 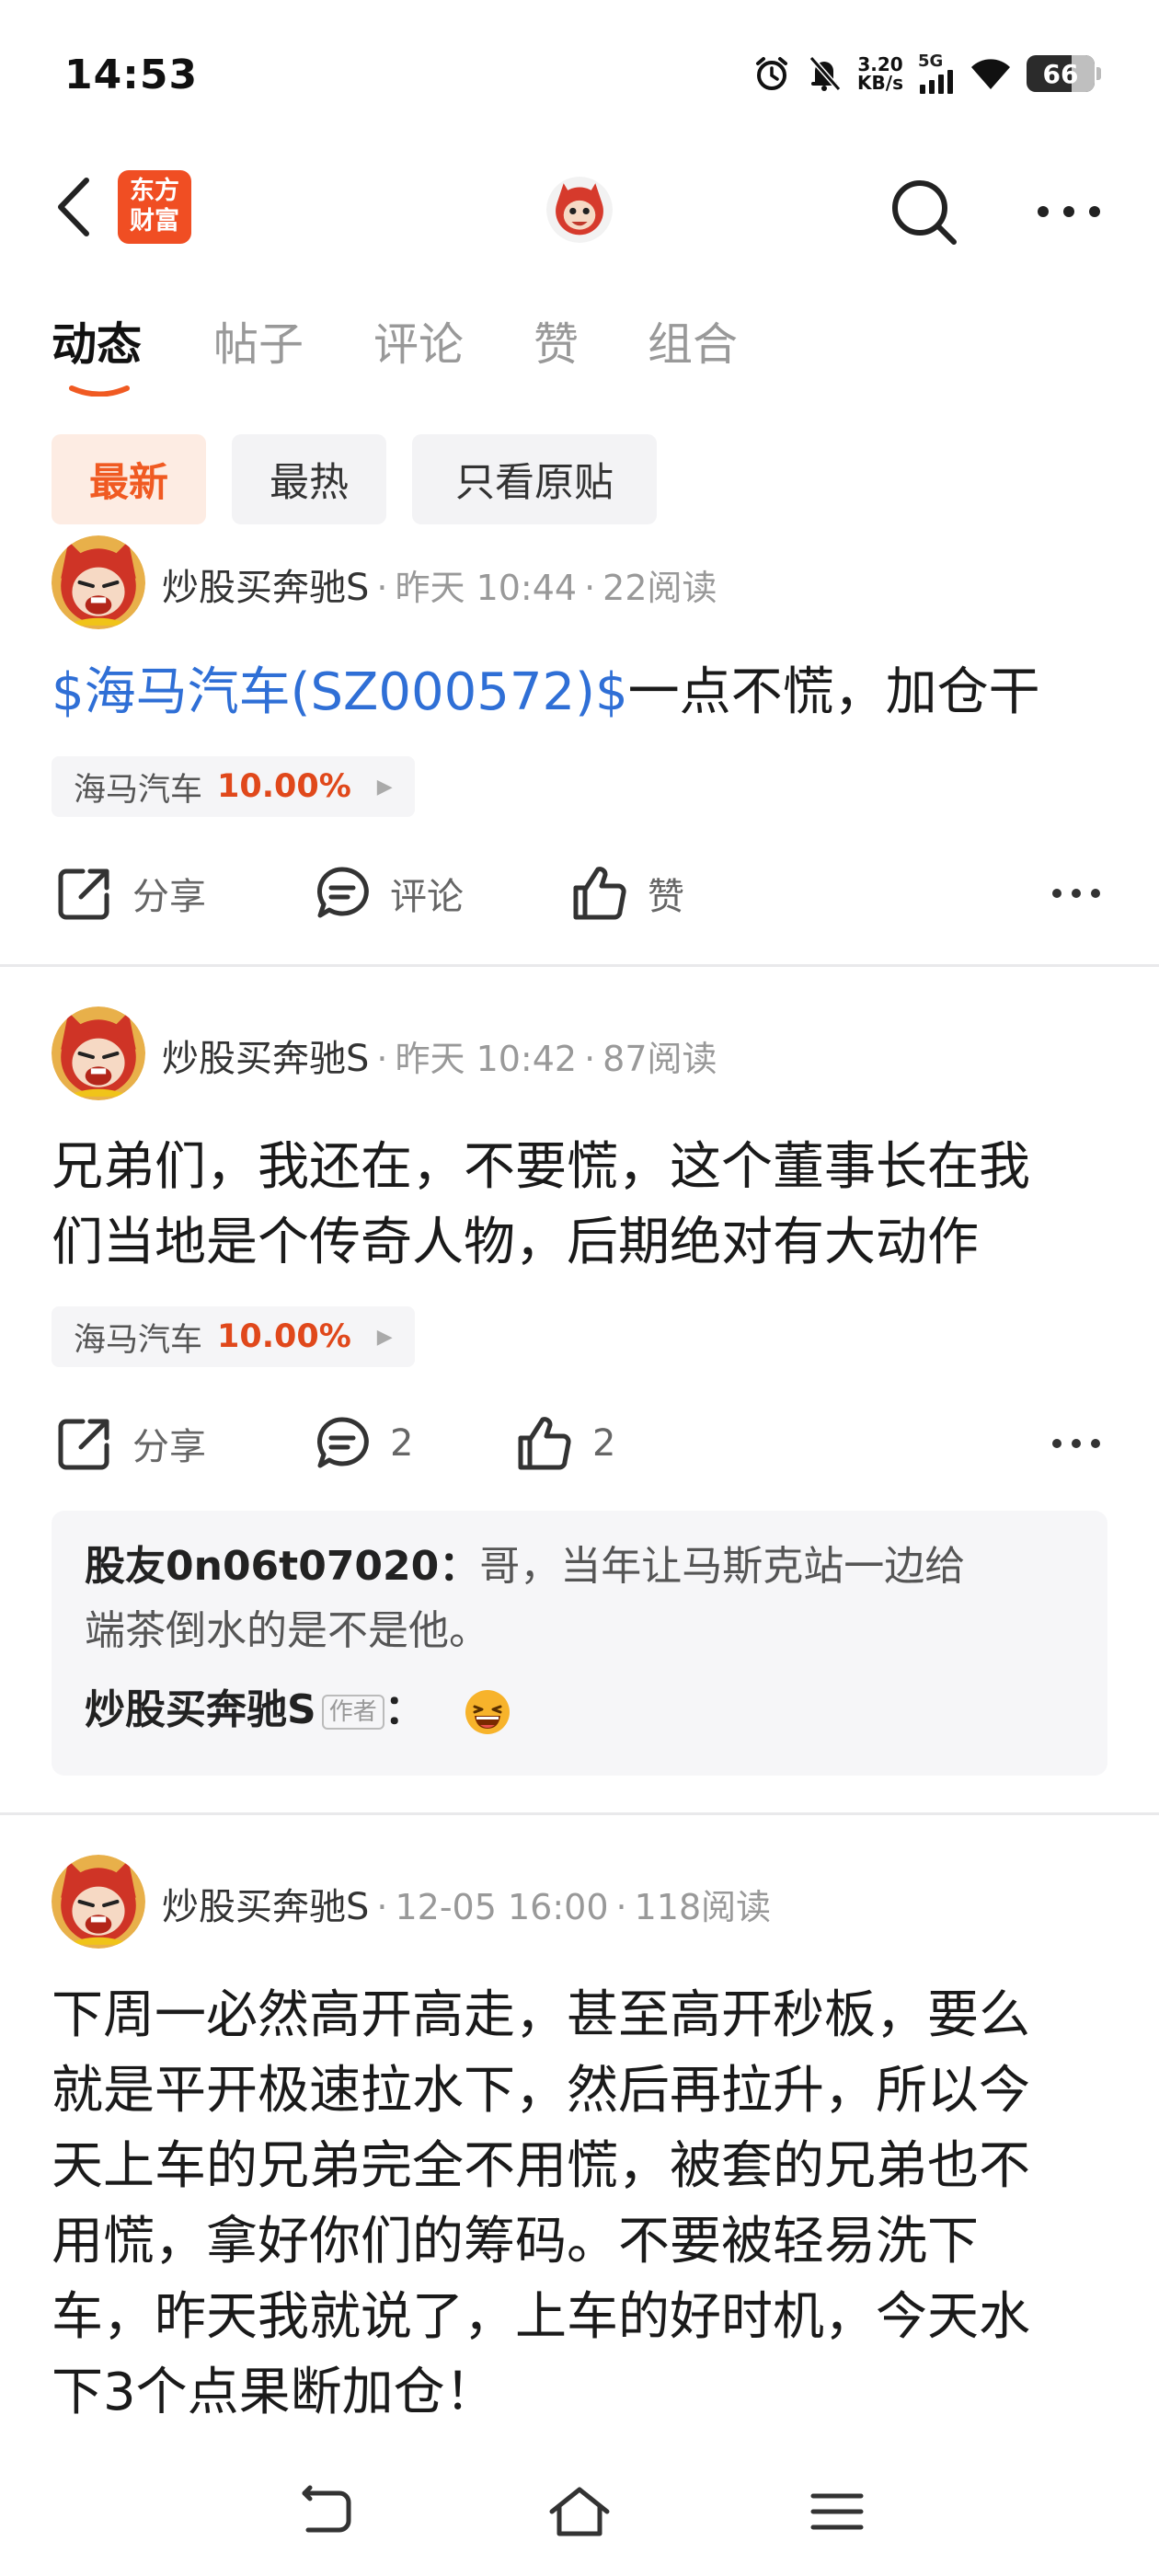 What do you see at coordinates (154, 191) in the screenshot?
I see `brand-logo-line1: 东方` at bounding box center [154, 191].